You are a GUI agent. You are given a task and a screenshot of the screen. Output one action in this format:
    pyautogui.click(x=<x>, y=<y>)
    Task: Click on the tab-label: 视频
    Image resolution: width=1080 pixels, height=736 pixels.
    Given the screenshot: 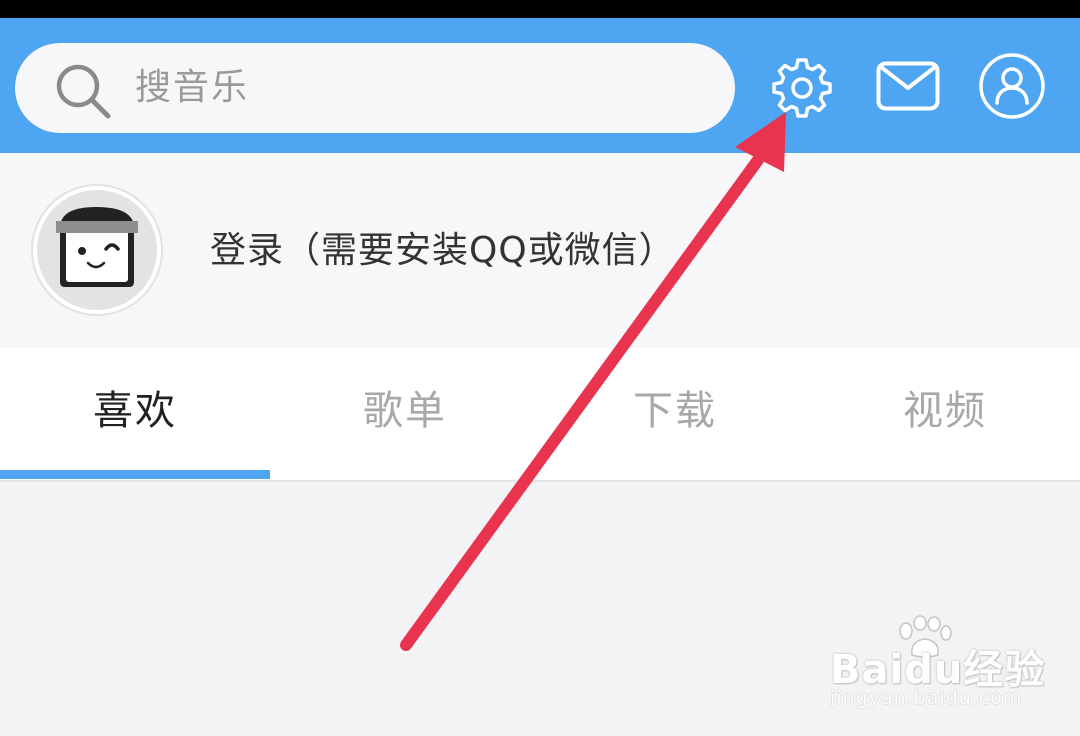 What is the action you would take?
    pyautogui.click(x=945, y=411)
    